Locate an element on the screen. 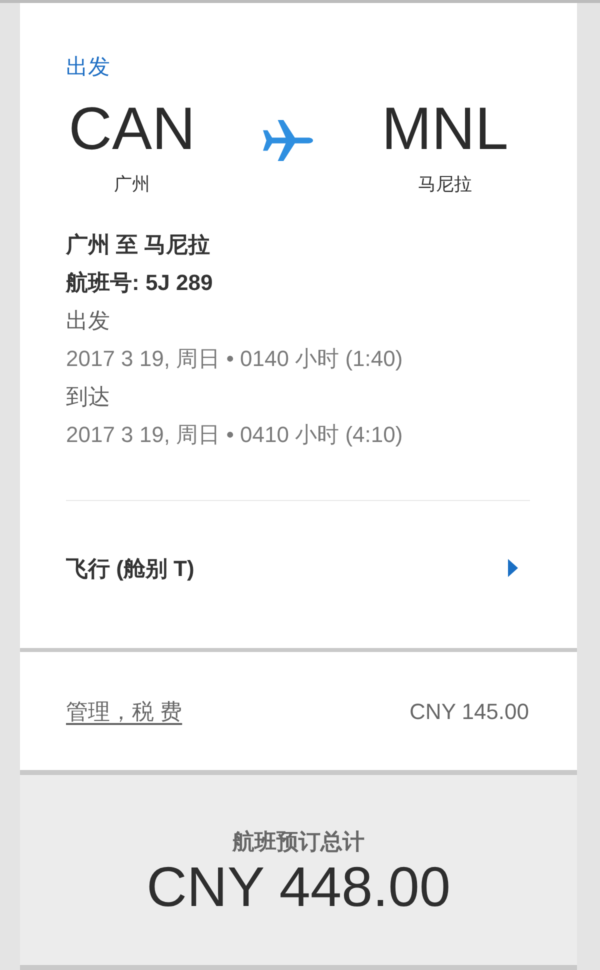 This screenshot has height=970, width=600. total-amount: CNY 448.00 is located at coordinates (298, 887).